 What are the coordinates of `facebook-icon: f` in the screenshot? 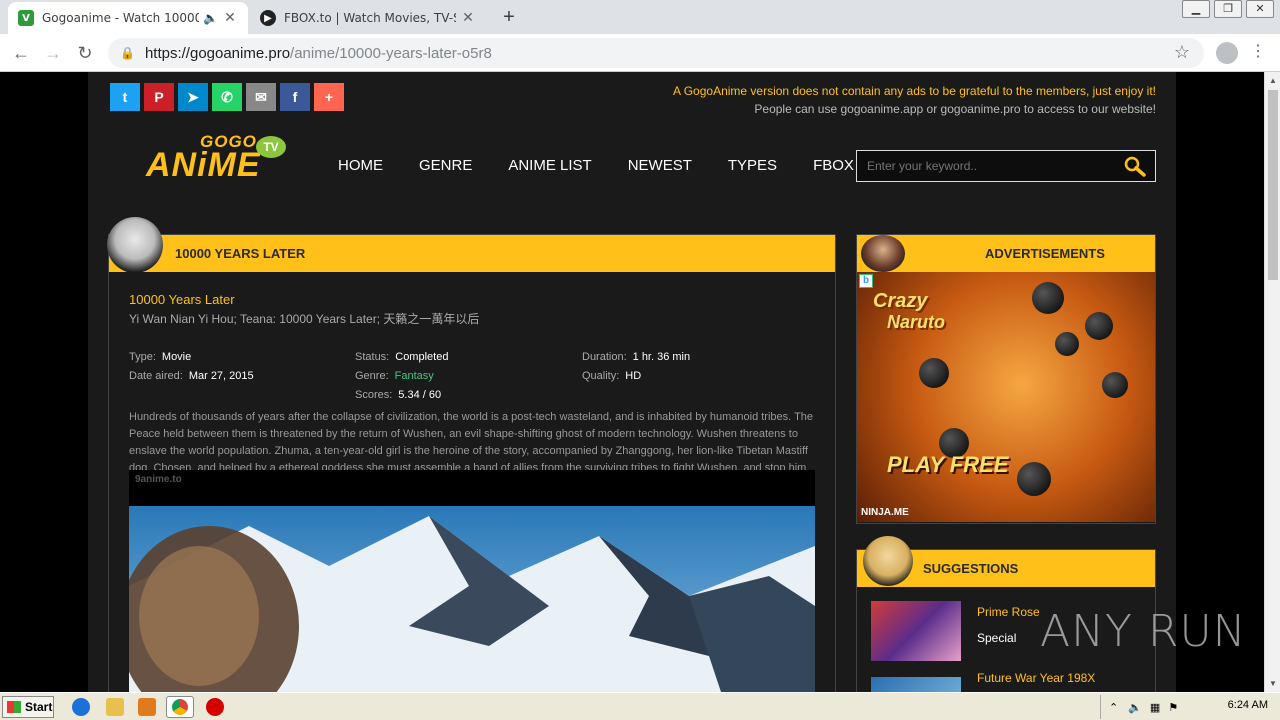 It's located at (295, 97).